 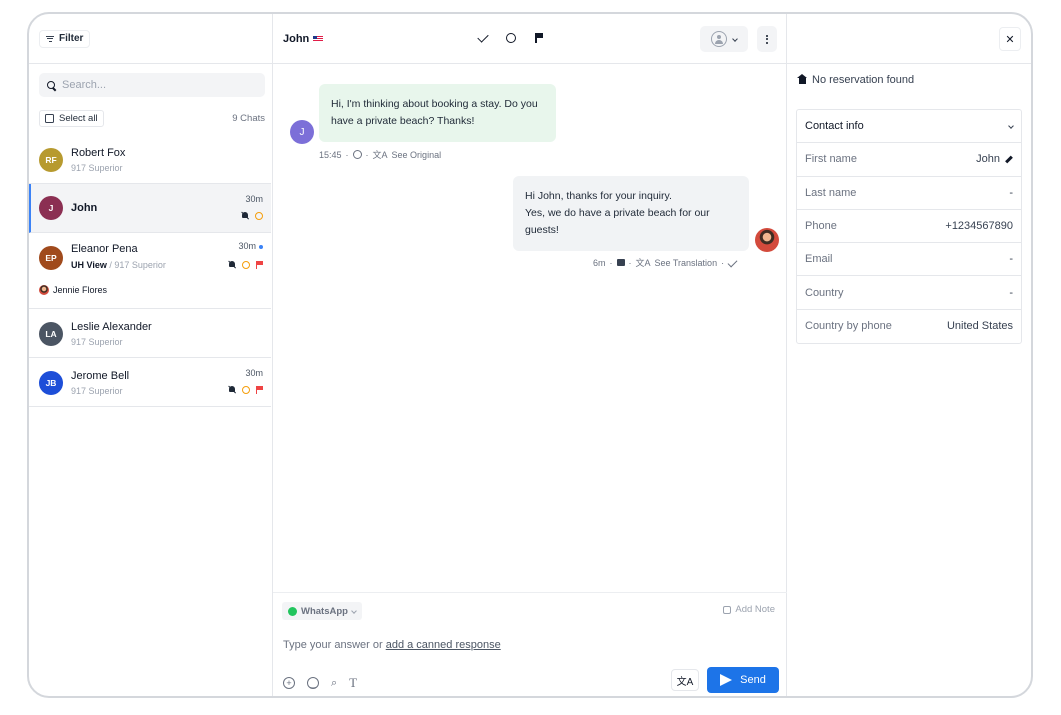 What do you see at coordinates (831, 192) in the screenshot?
I see `field-label: Last name` at bounding box center [831, 192].